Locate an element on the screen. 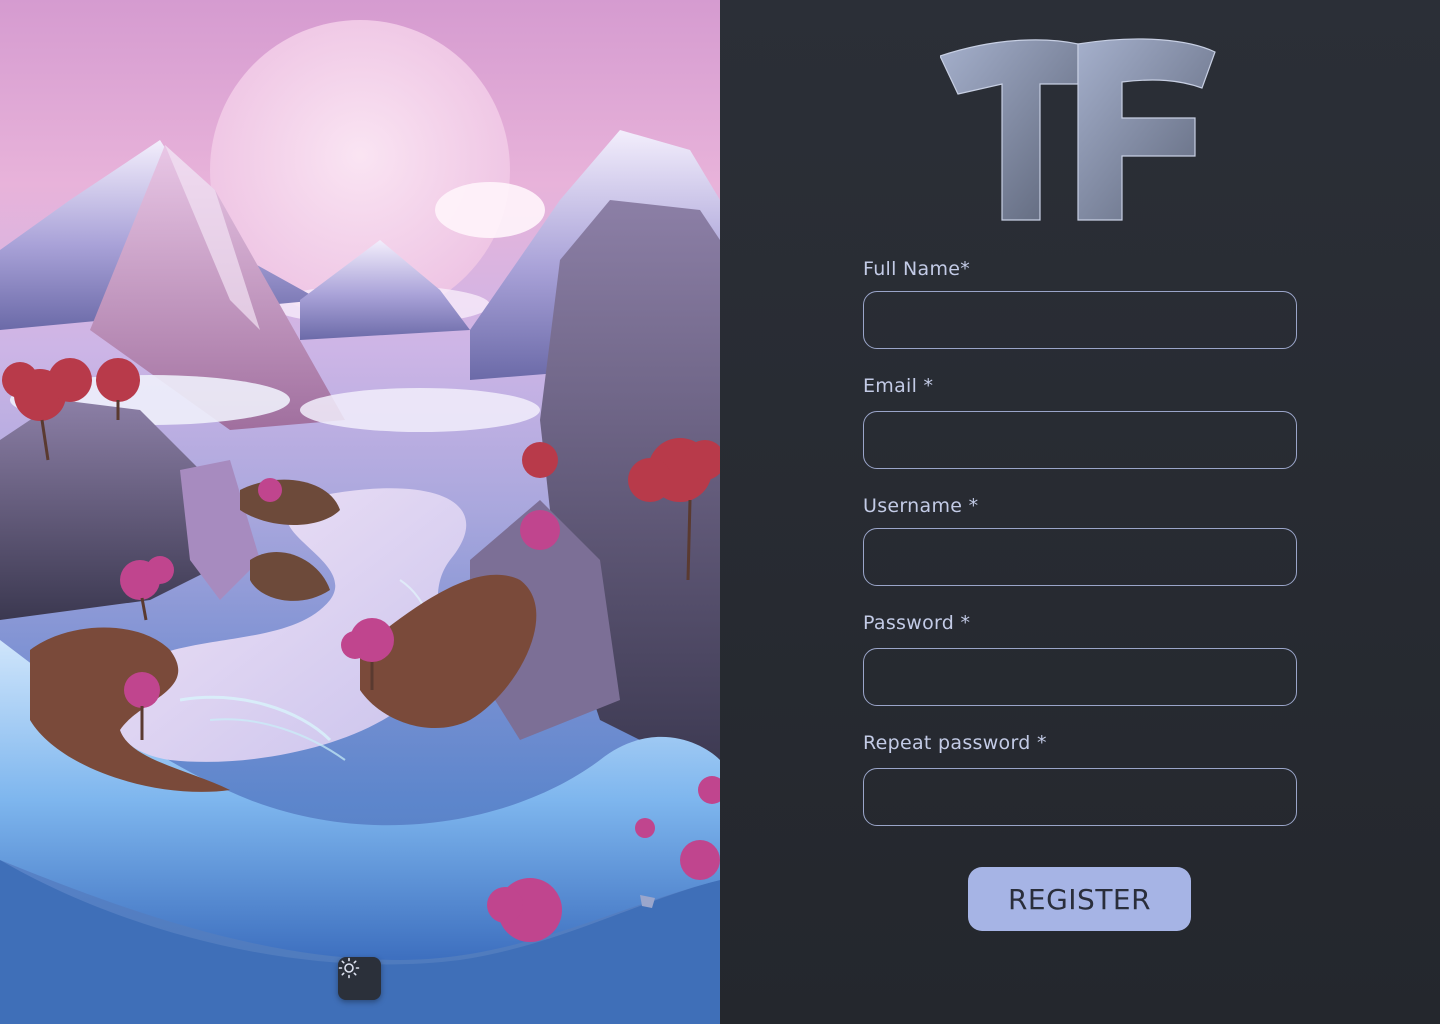 The height and width of the screenshot is (1024, 1440). username-input is located at coordinates (1080, 557).